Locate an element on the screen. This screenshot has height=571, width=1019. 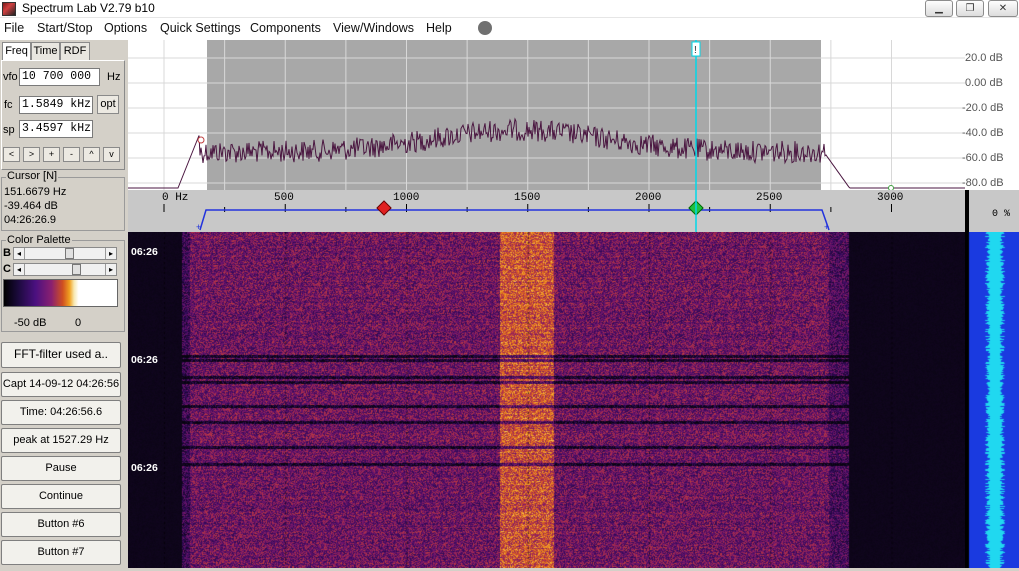
vfo-label: vfo is located at coordinates (10, 77).